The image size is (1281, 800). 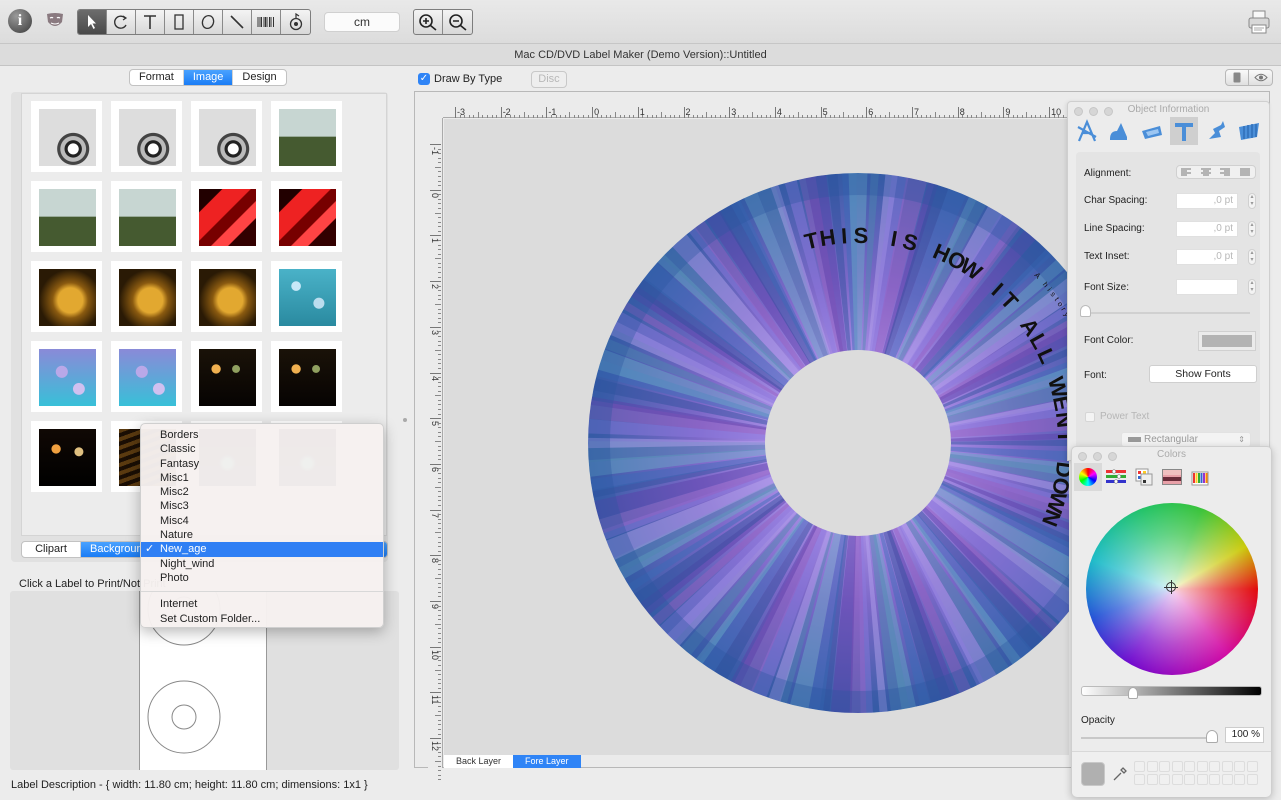 What do you see at coordinates (1133, 693) in the screenshot?
I see `brightness-slider-knob` at bounding box center [1133, 693].